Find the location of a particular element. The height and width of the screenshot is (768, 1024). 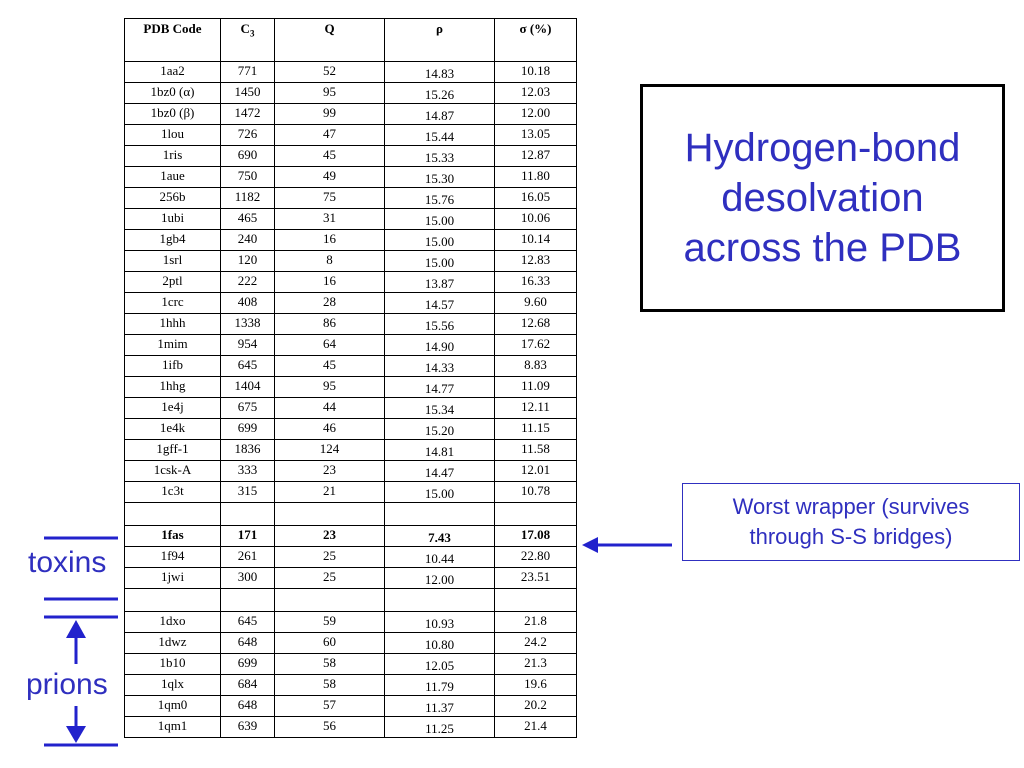

prions-down-arrowhead is located at coordinates (76, 734).